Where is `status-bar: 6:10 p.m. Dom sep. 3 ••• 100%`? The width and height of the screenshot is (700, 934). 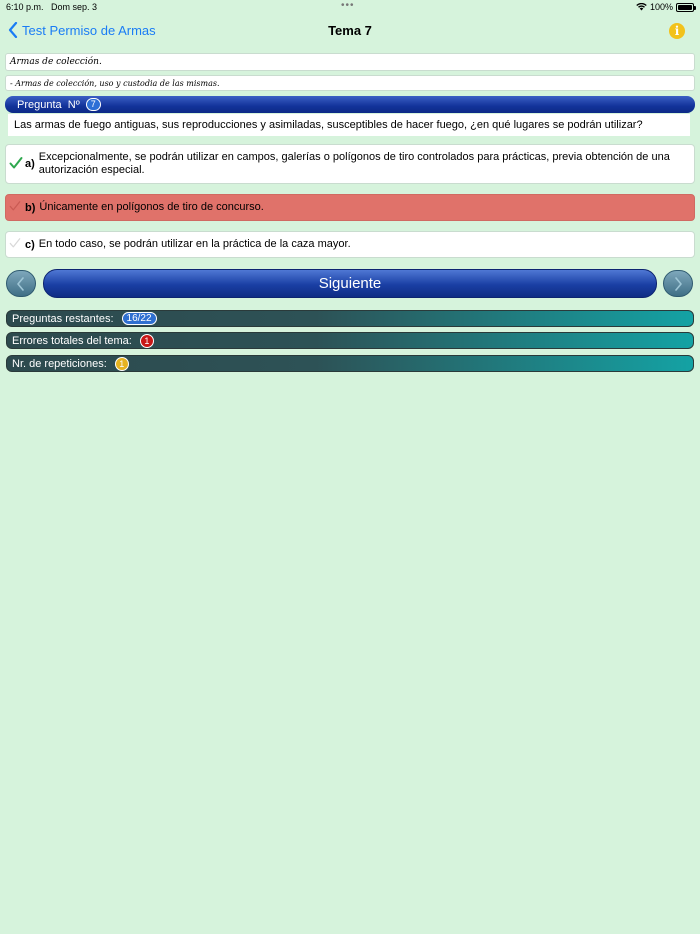
status-bar: 6:10 p.m. Dom sep. 3 ••• 100% is located at coordinates (350, 7).